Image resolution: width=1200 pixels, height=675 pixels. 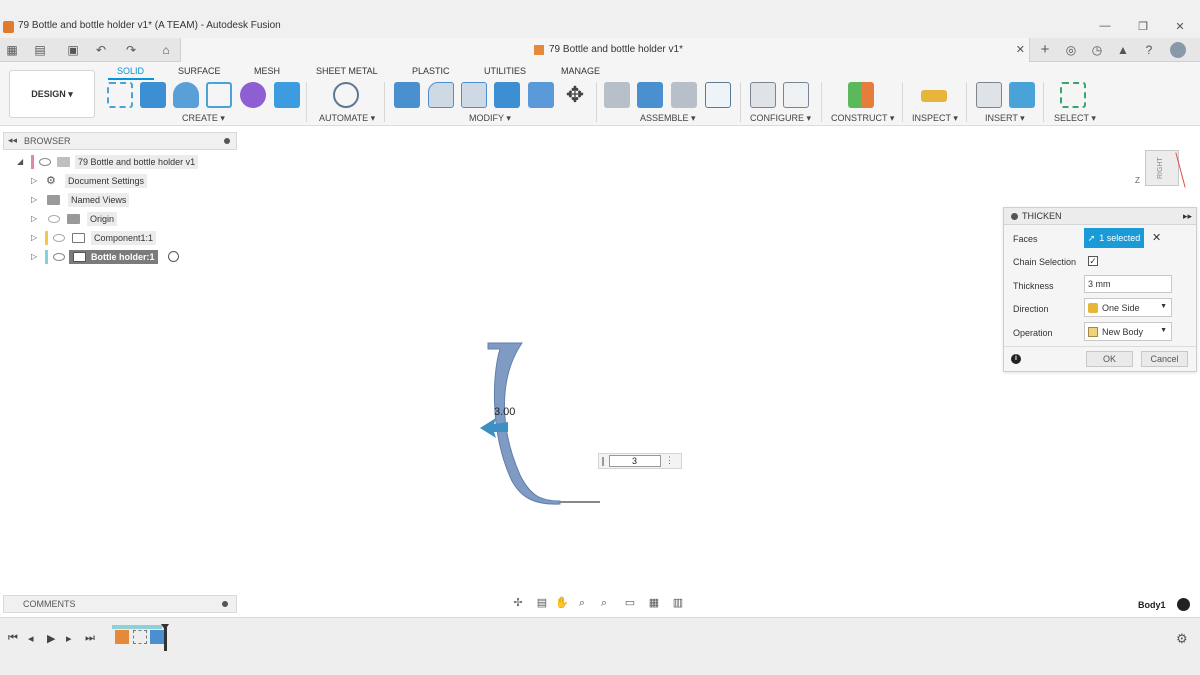 What do you see at coordinates (934, 96) in the screenshot?
I see `measure-icon` at bounding box center [934, 96].